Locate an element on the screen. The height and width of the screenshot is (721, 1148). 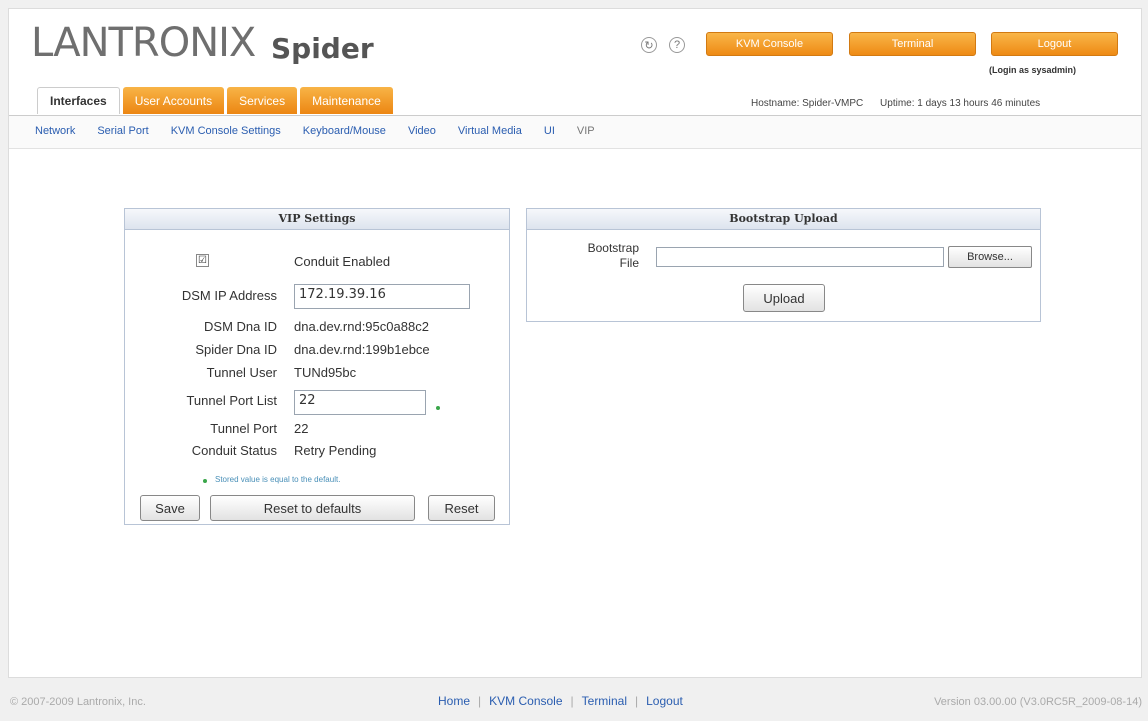
spider-dna-label: Spider Dna ID is located at coordinates (236, 349).